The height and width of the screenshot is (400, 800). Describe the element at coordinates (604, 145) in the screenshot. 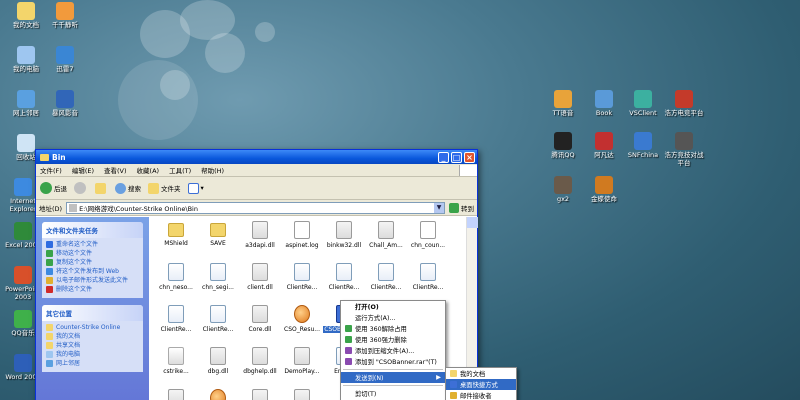

I see `desktop-icon: 阿凡达` at that location.